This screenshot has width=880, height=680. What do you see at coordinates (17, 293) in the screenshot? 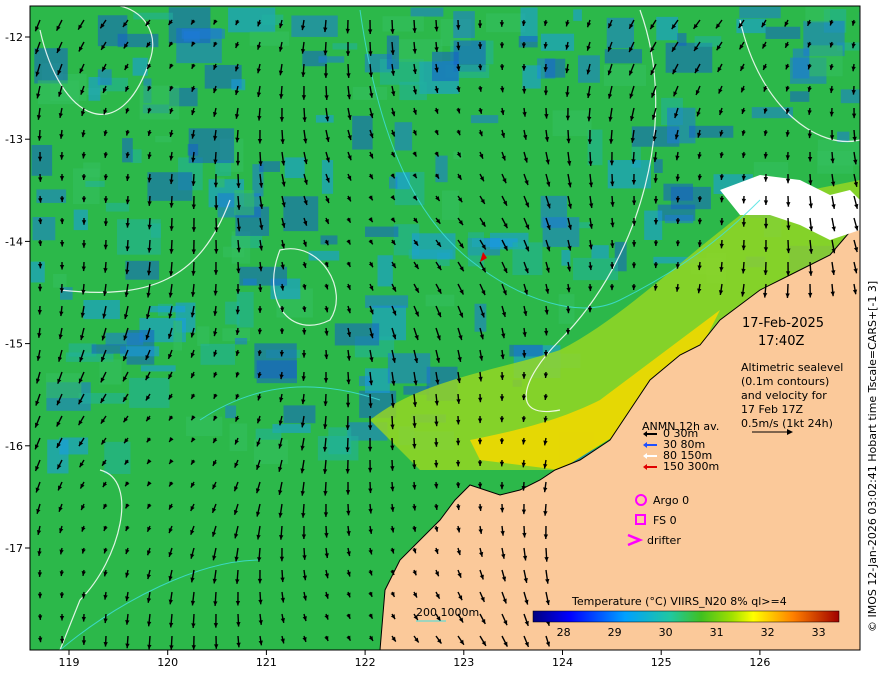
I see `y-axis: -12 -13 -14 -15 -16 -17` at bounding box center [17, 293].